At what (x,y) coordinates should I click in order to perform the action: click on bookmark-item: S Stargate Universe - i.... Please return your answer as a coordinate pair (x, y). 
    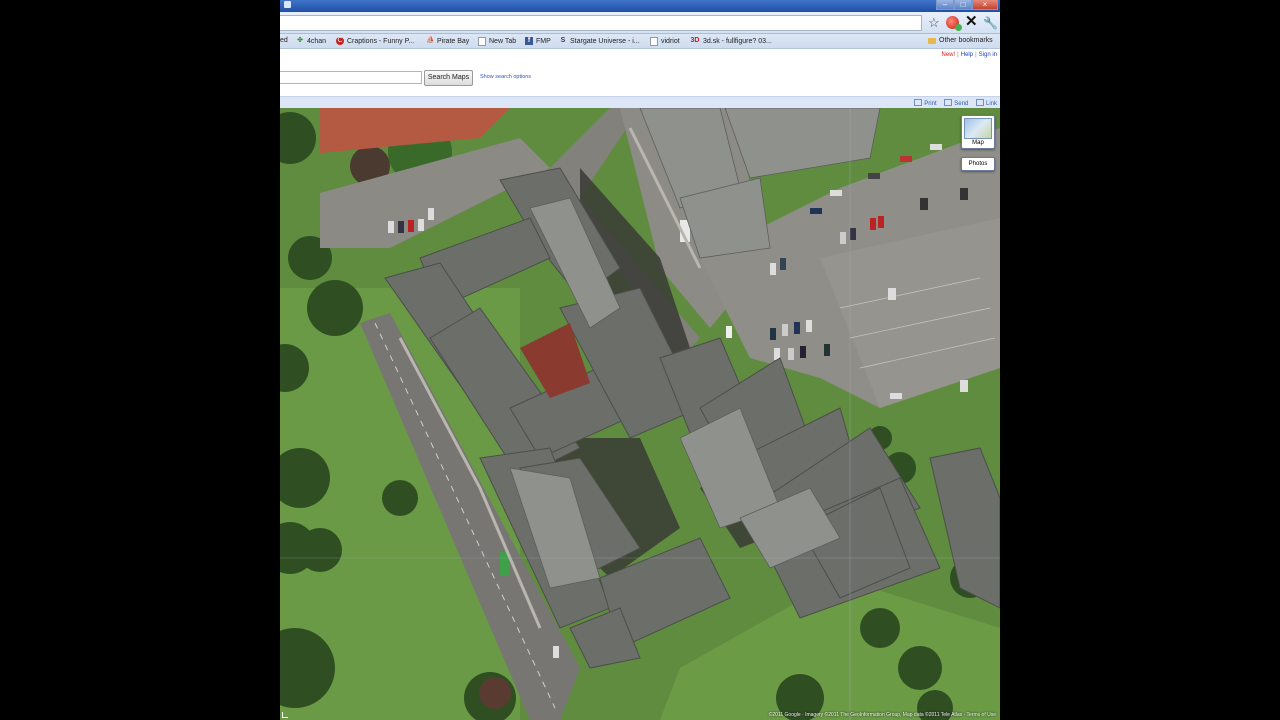
    Looking at the image, I should click on (599, 41).